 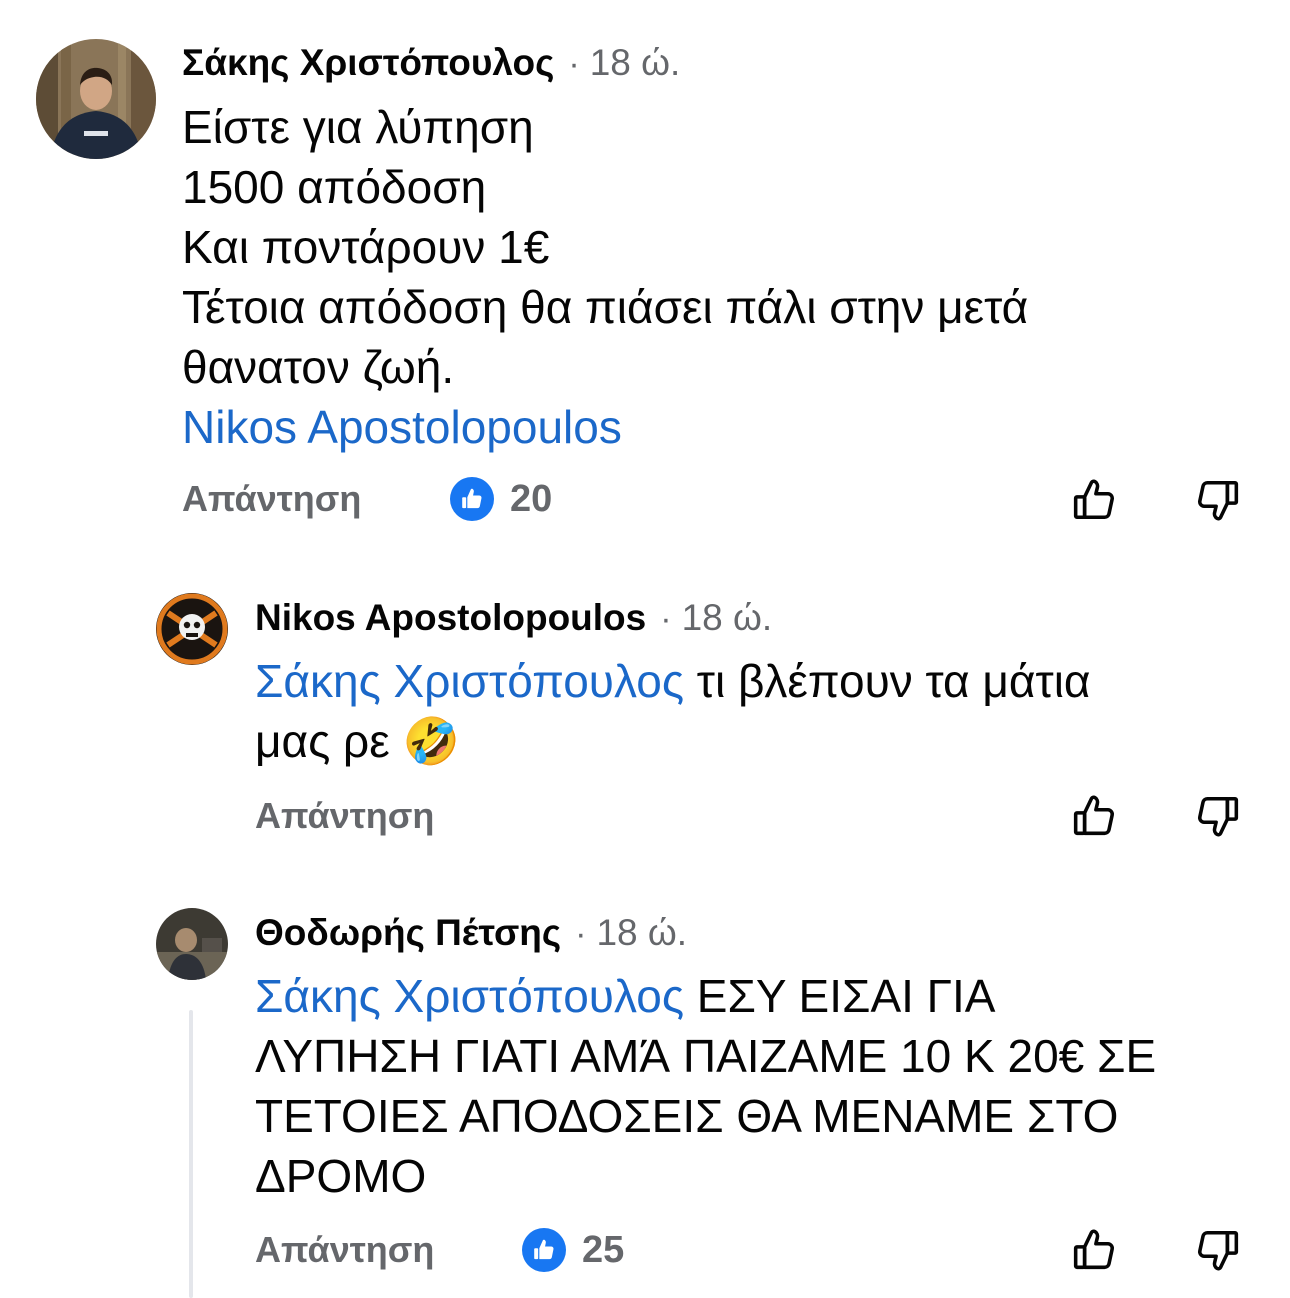 I want to click on comment-text-part: ΕΣΥ ΕΙΣΑΙ ΓΙΑ, so click(x=840, y=996).